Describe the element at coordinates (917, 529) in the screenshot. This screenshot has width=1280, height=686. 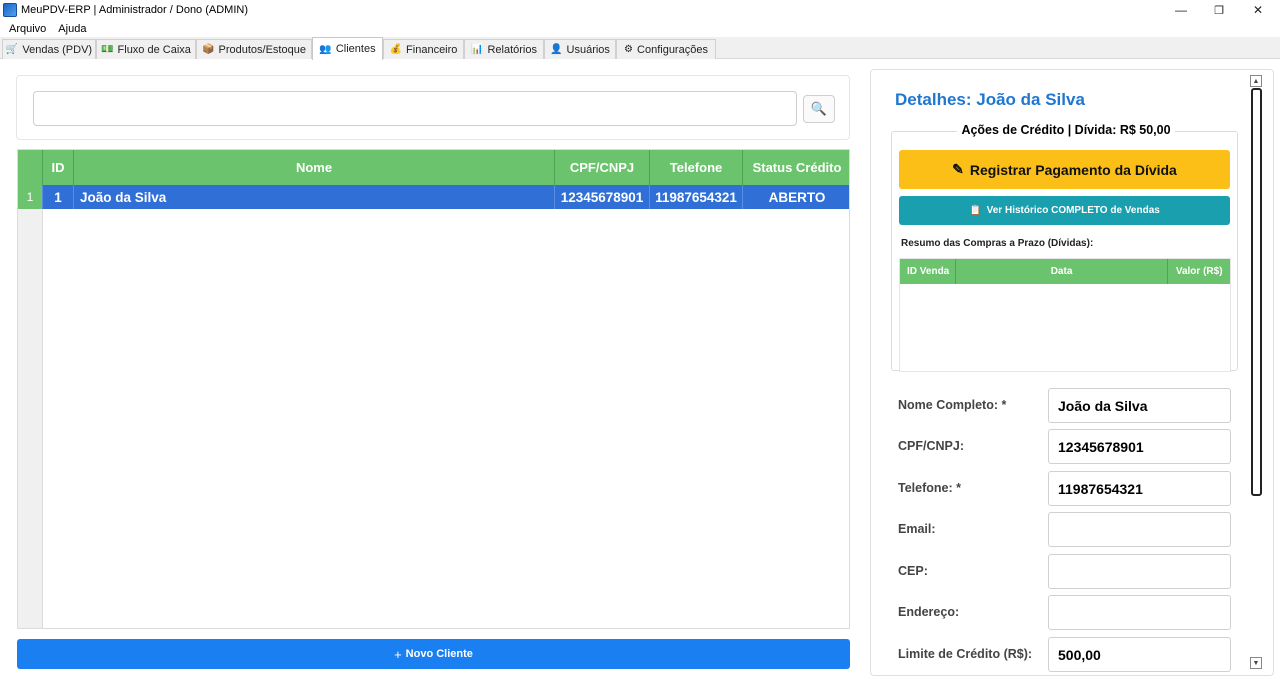
I see `email-label: Email:` at that location.